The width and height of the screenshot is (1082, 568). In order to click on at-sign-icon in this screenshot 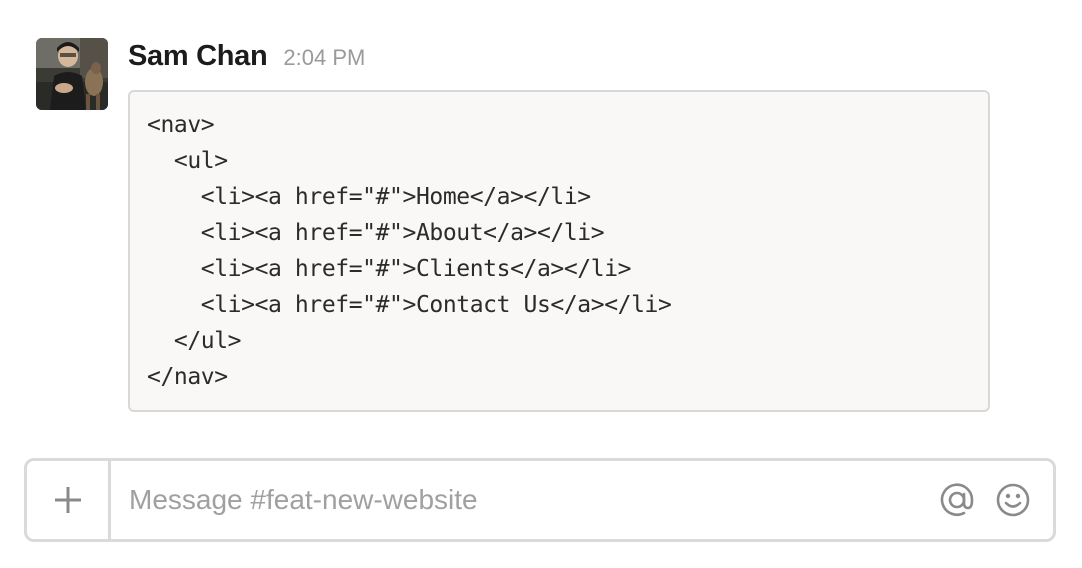, I will do `click(957, 499)`.